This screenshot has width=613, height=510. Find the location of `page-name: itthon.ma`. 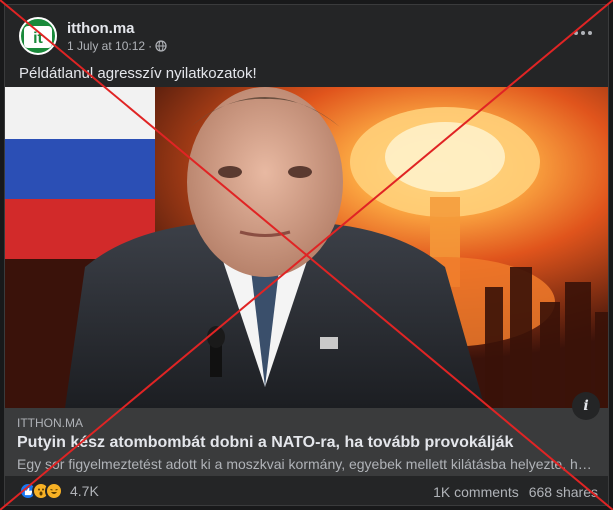

page-name: itthon.ma is located at coordinates (101, 28).